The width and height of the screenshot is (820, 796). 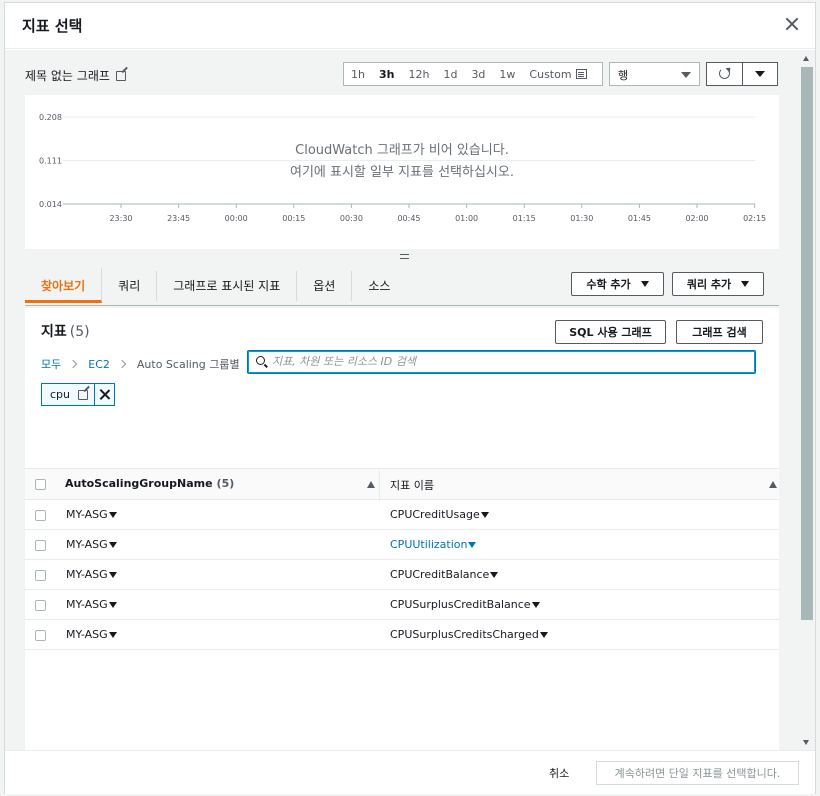 I want to click on table-row: MY-ASG CPUSurplusCreditBalance, so click(x=402, y=605).